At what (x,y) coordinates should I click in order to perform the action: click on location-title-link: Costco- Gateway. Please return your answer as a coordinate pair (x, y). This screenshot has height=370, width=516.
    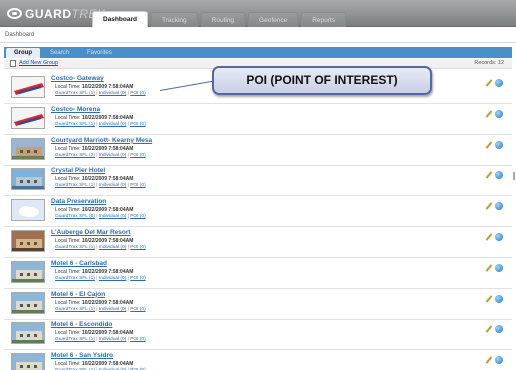
    Looking at the image, I should click on (98, 78).